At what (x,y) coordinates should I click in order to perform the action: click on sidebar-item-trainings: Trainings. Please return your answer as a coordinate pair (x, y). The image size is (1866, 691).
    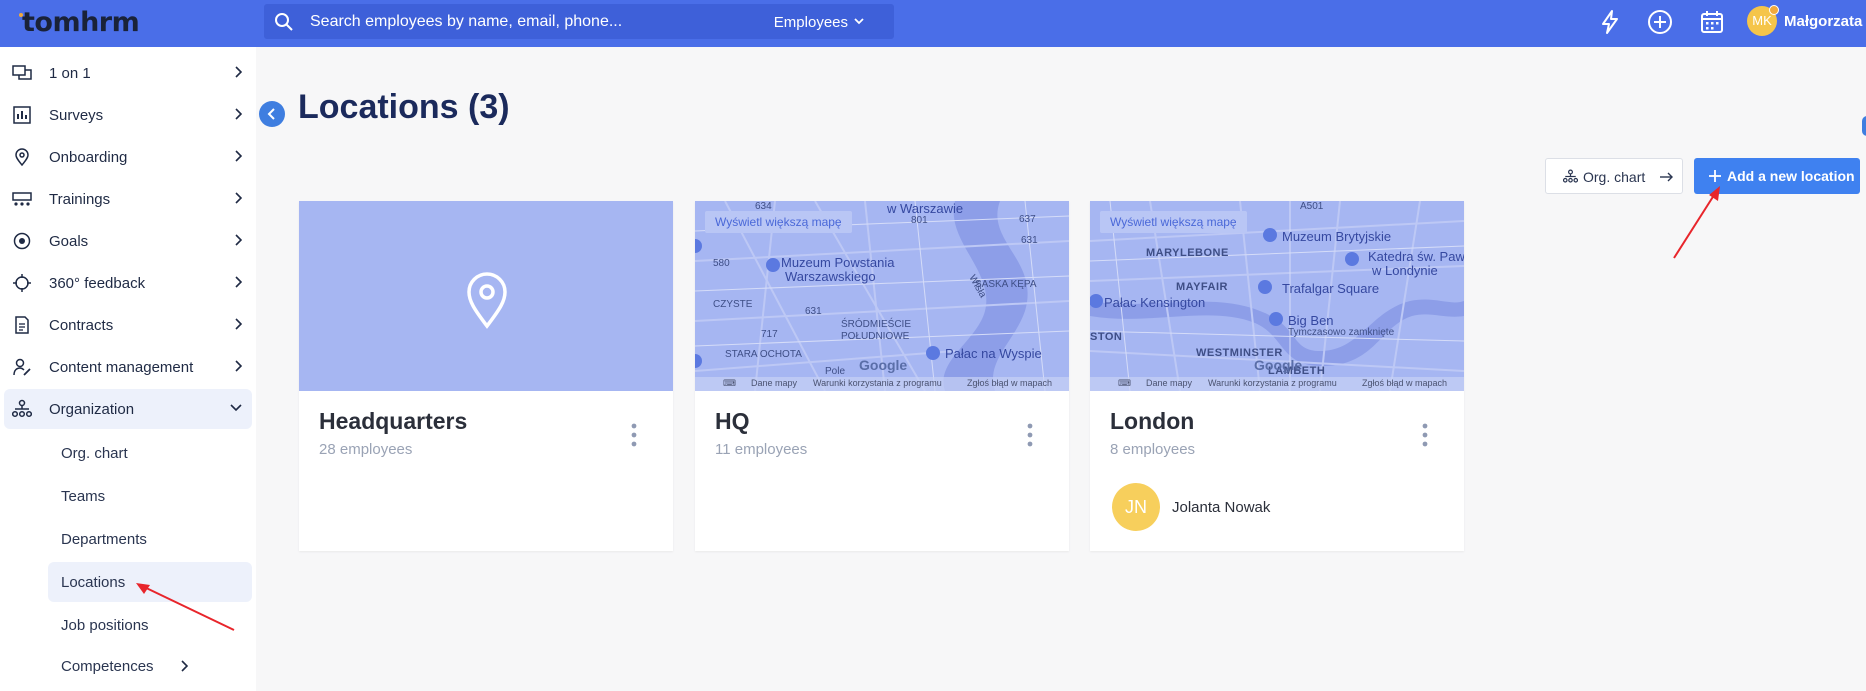
    Looking at the image, I should click on (128, 199).